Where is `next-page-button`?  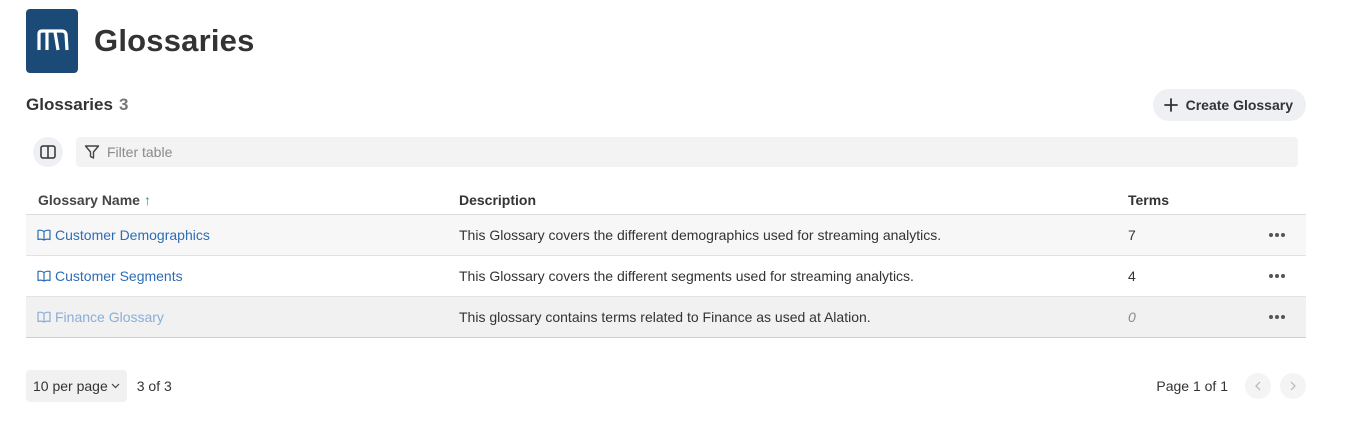 next-page-button is located at coordinates (1293, 386).